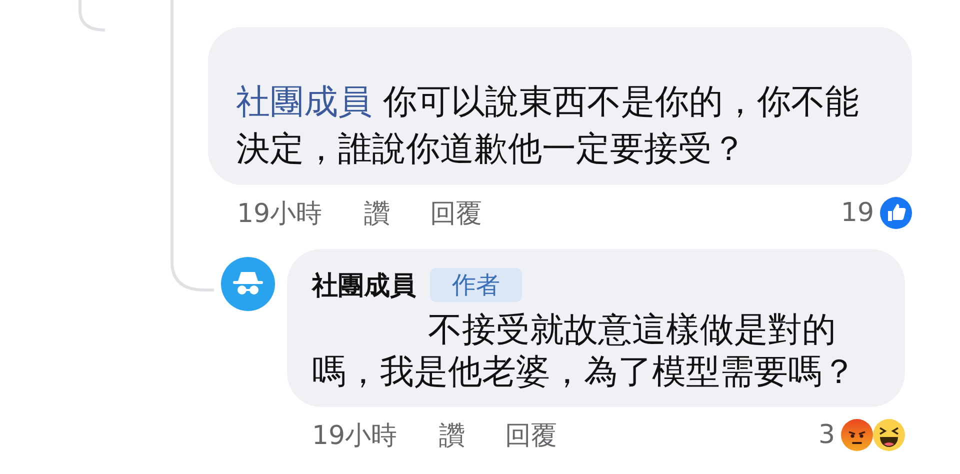  What do you see at coordinates (826, 435) in the screenshot?
I see `reaction-count: 3` at bounding box center [826, 435].